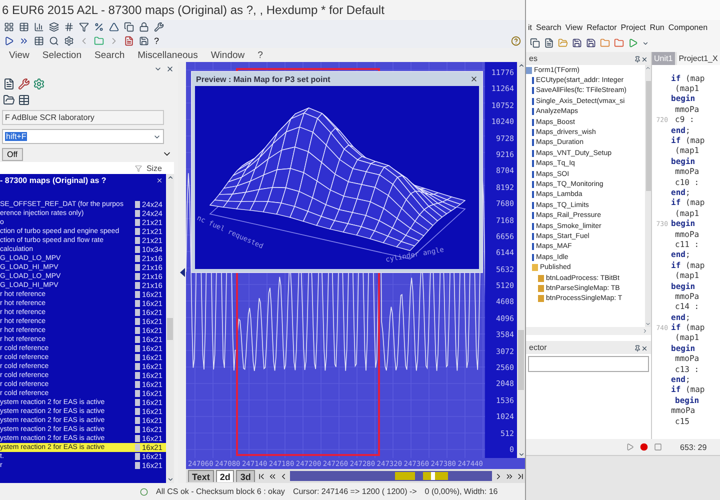 The width and height of the screenshot is (720, 500). I want to click on save-all-icon, so click(591, 43).